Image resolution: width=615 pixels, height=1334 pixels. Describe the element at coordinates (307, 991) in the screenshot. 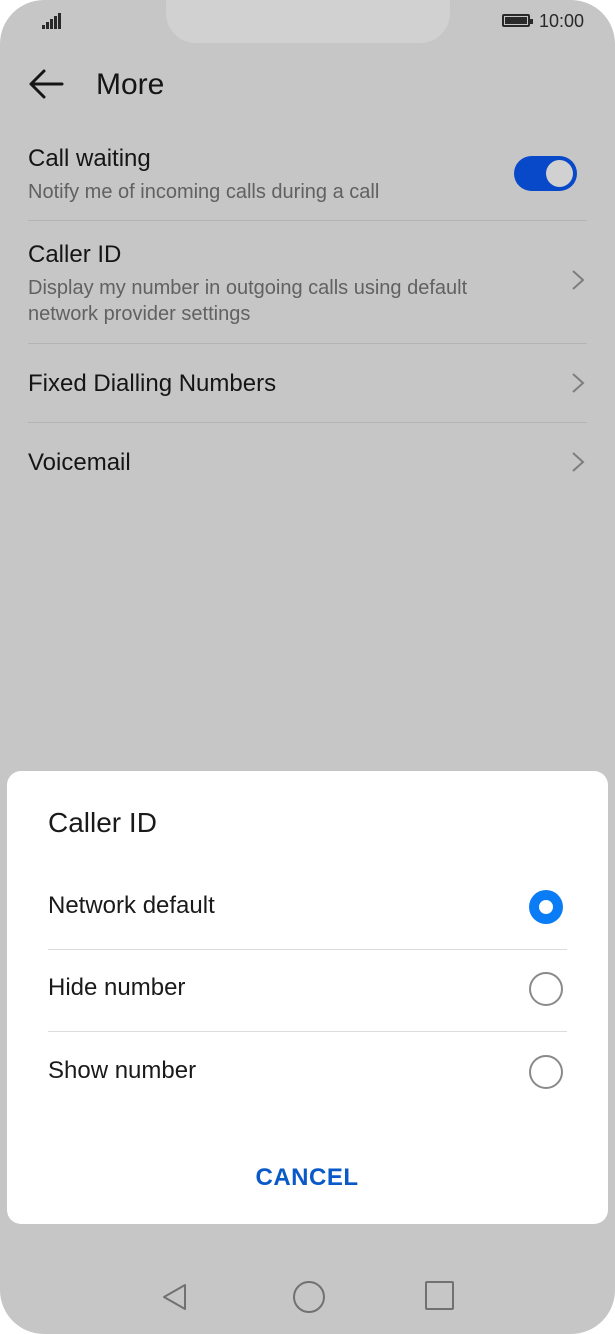

I see `option-hide-number: Hide number` at that location.